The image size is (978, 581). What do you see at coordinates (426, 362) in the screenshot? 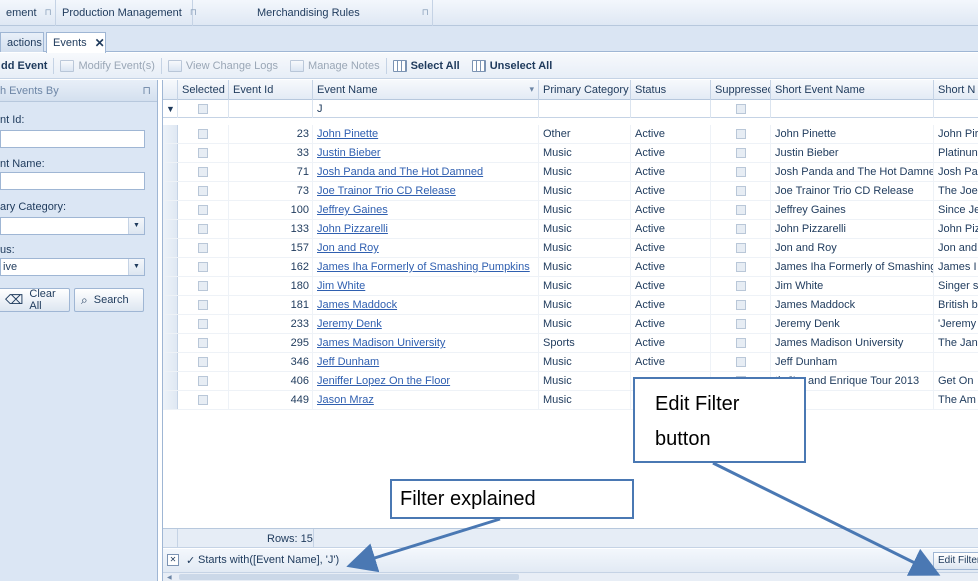
I see `event-name-link: Jeff Dunham` at bounding box center [426, 362].